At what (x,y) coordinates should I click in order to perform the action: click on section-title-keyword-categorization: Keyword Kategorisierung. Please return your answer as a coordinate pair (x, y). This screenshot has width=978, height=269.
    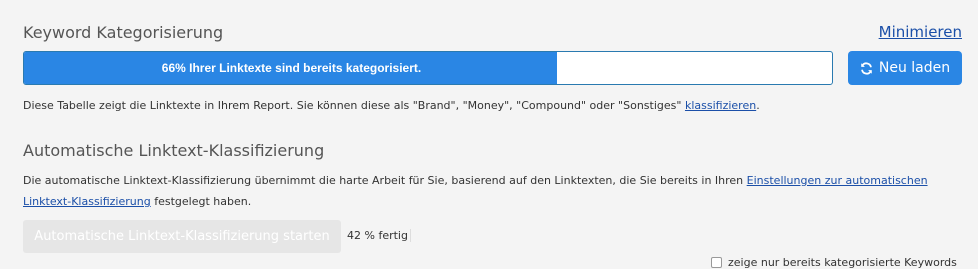
    Looking at the image, I should click on (123, 32).